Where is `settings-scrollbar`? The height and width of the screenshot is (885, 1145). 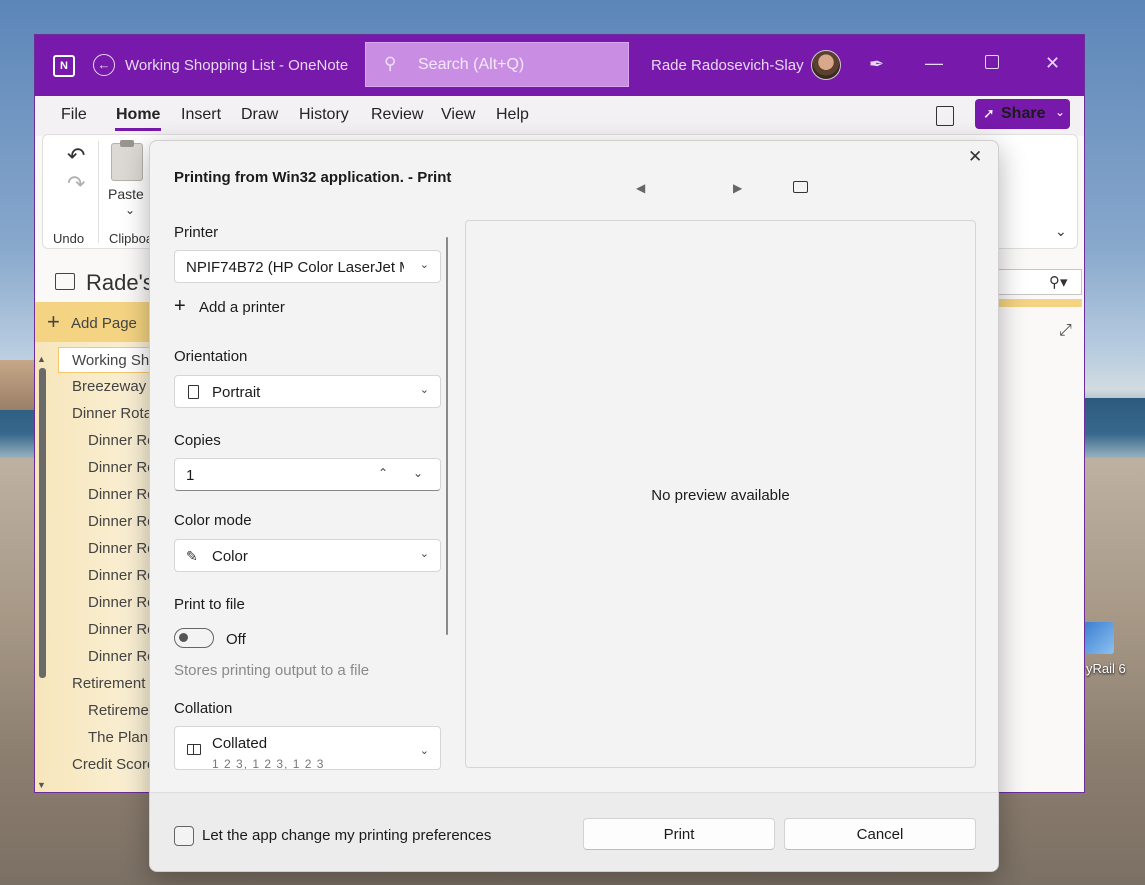 settings-scrollbar is located at coordinates (447, 436).